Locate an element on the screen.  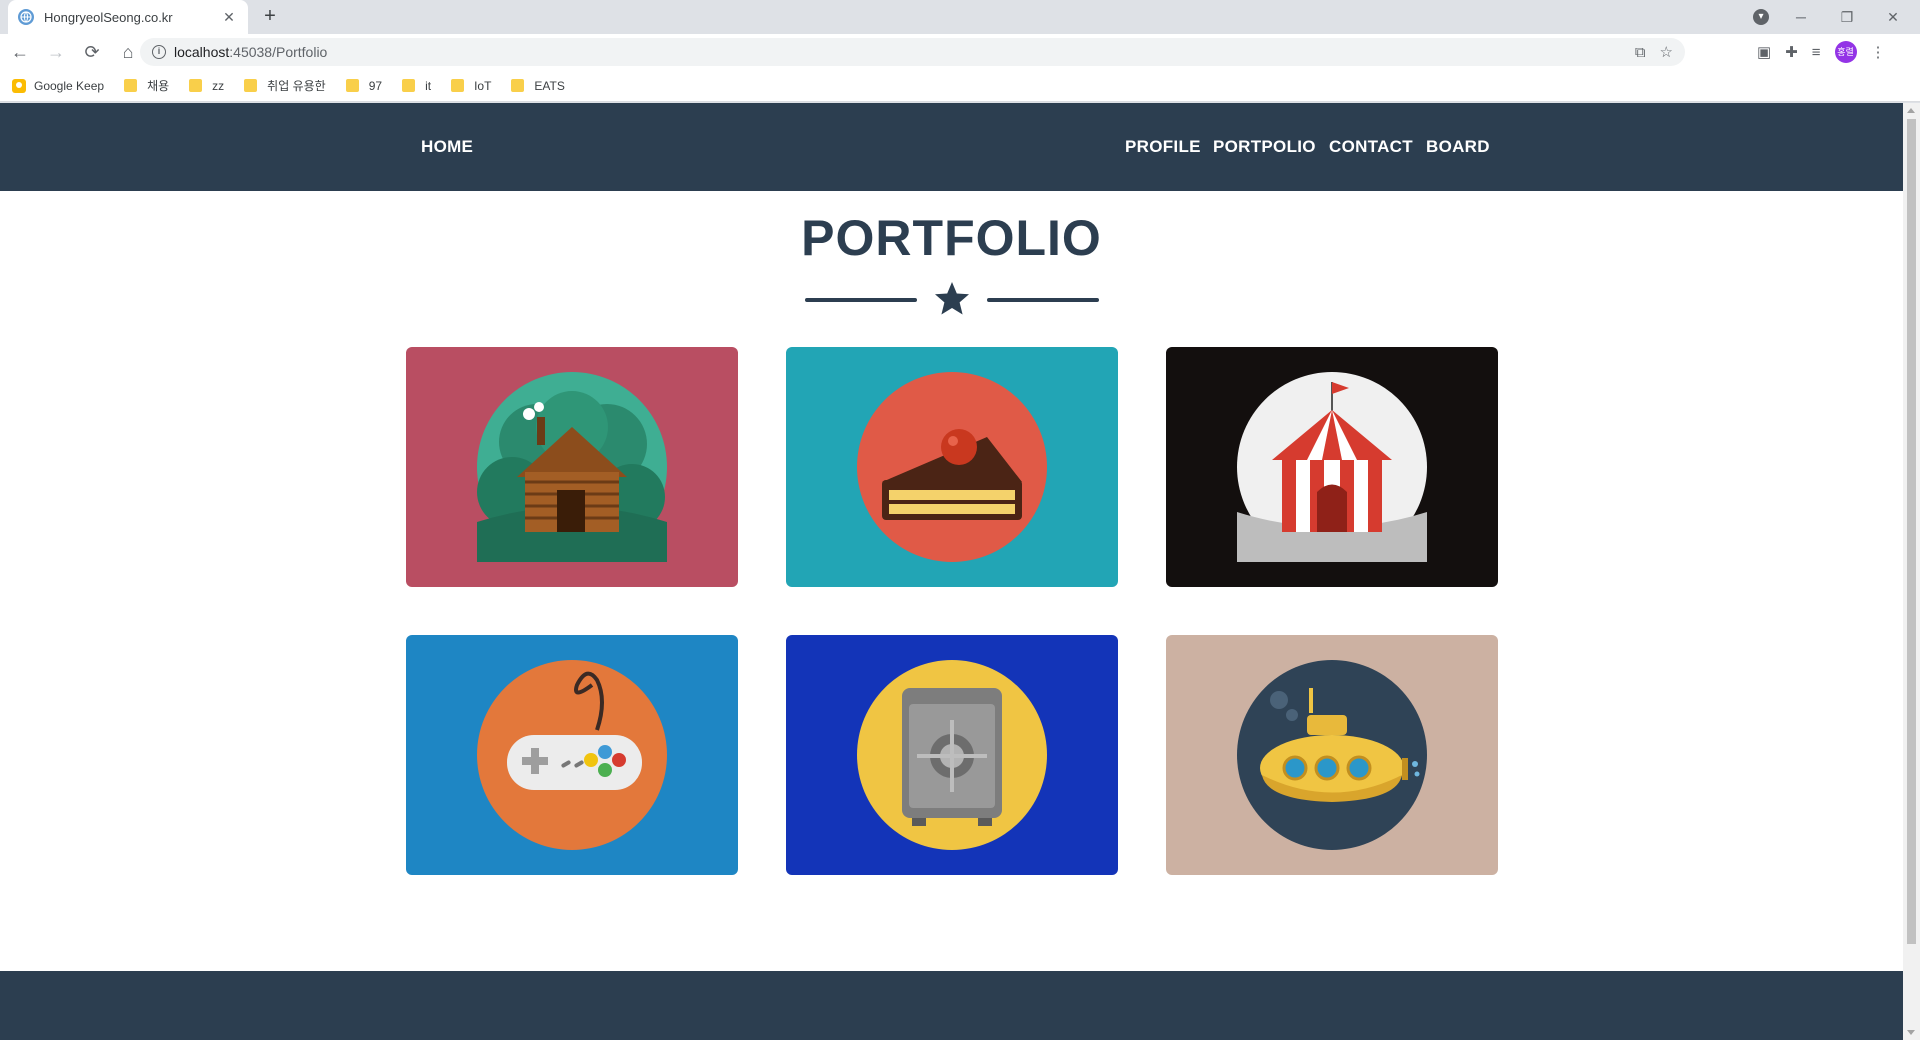
restore-button: ❐ is located at coordinates (1847, 17).